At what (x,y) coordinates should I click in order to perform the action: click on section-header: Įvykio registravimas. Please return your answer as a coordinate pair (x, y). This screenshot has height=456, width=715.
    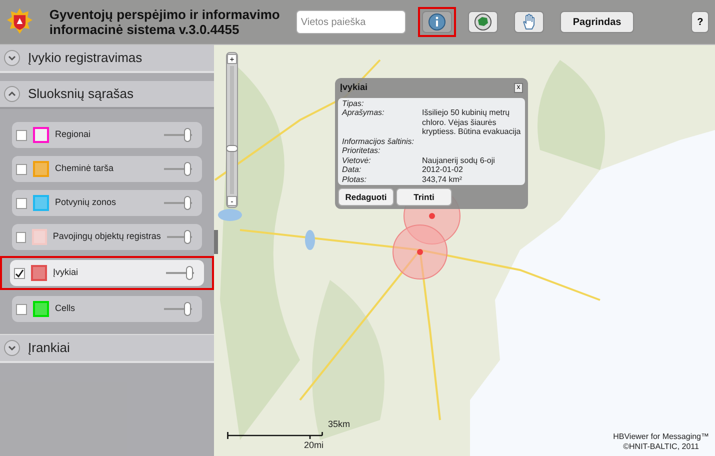
    Looking at the image, I should click on (107, 59).